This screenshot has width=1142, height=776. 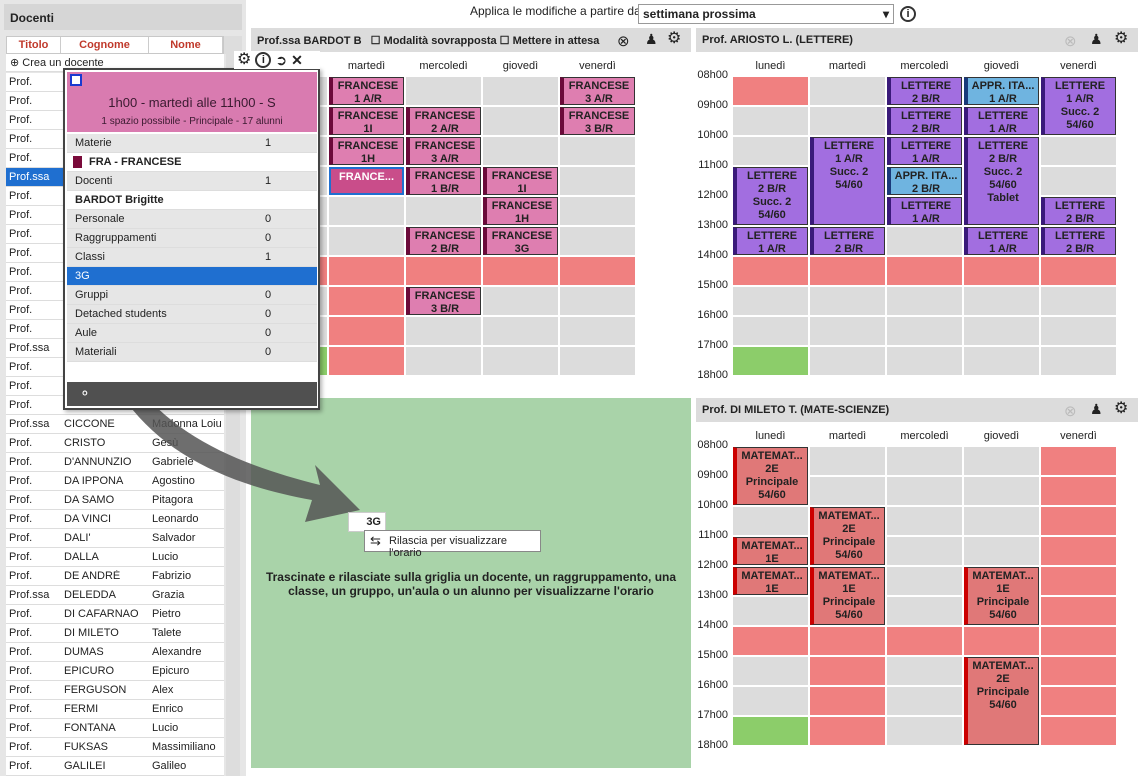 What do you see at coordinates (192, 257) in the screenshot?
I see `popup-row: Classi 1` at bounding box center [192, 257].